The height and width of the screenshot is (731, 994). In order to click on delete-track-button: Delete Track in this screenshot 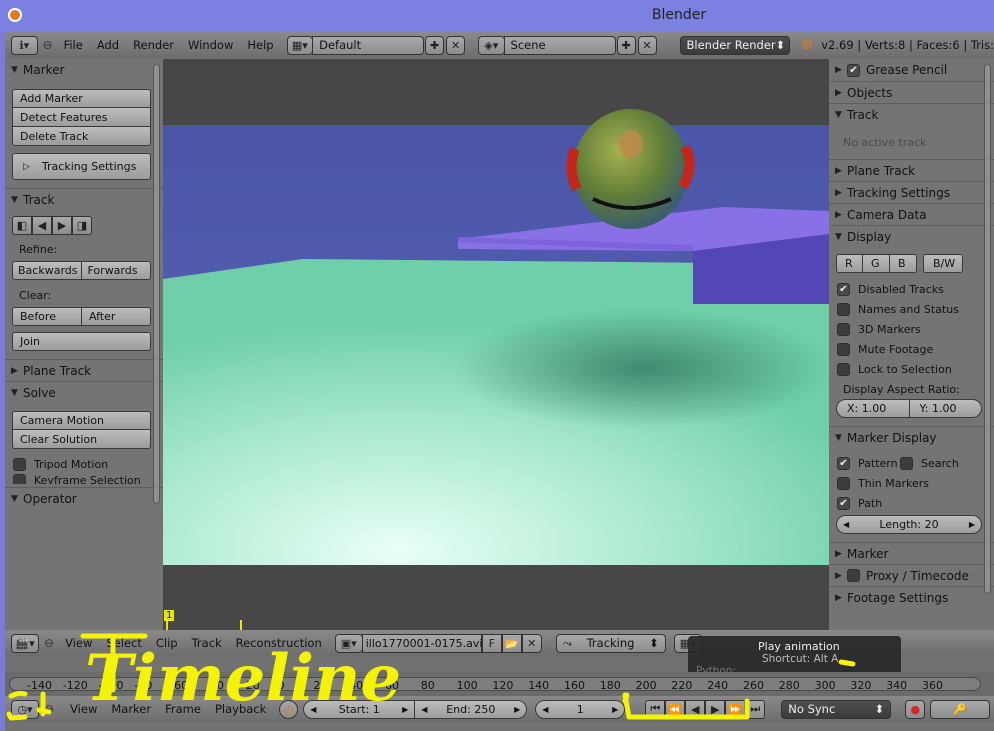, I will do `click(81, 136)`.